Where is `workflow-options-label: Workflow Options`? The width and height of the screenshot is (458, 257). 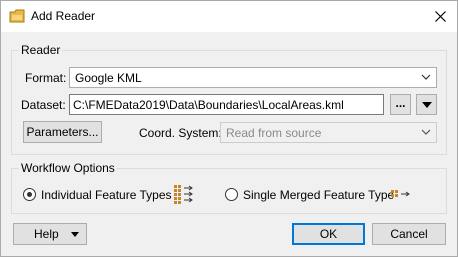 workflow-options-label: Workflow Options is located at coordinates (68, 168).